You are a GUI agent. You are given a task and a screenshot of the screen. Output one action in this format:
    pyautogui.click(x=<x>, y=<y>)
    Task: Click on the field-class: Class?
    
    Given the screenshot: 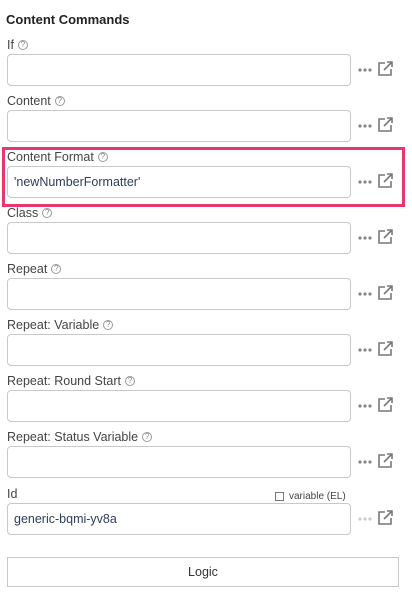 What is the action you would take?
    pyautogui.click(x=206, y=234)
    